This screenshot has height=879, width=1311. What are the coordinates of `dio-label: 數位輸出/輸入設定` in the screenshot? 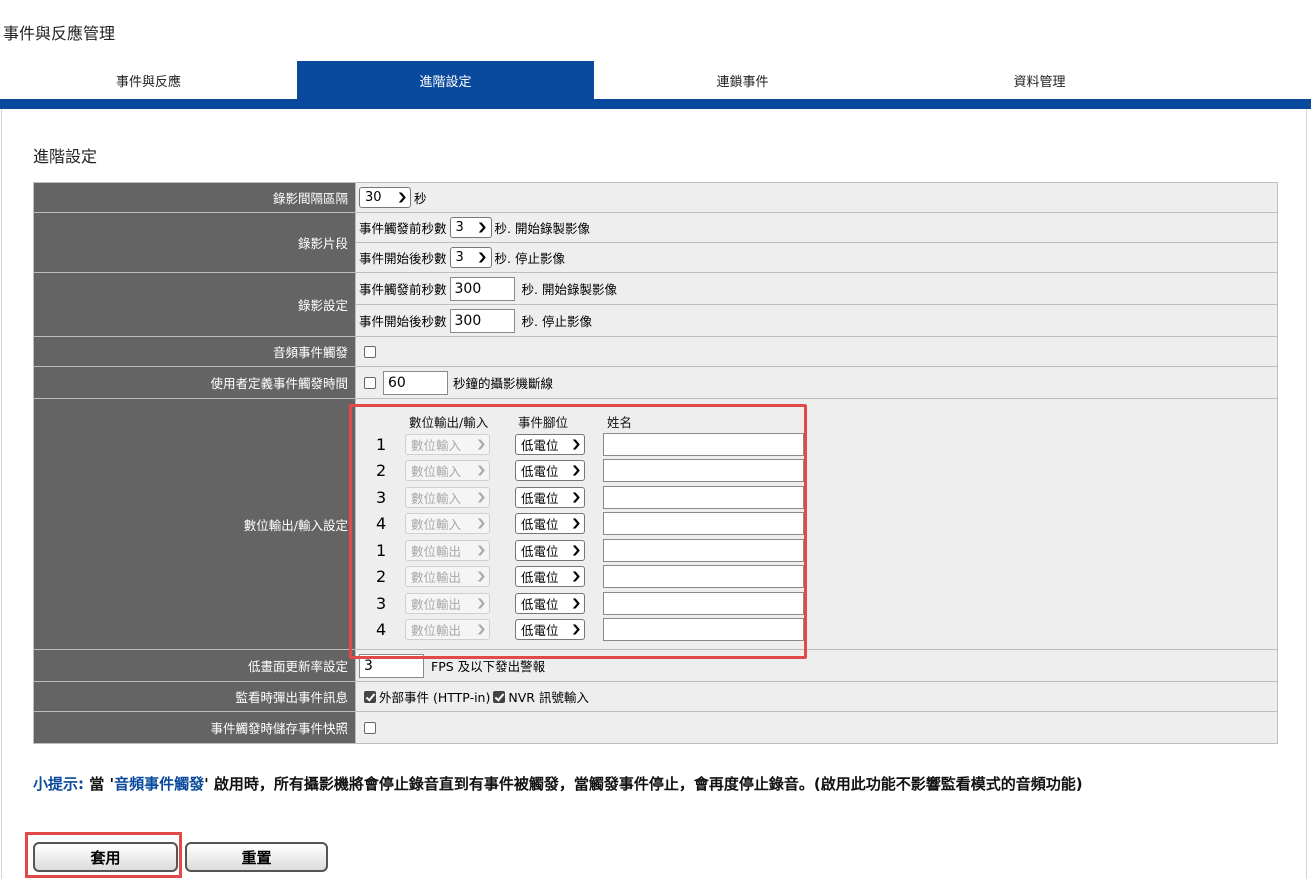 It's located at (194, 524).